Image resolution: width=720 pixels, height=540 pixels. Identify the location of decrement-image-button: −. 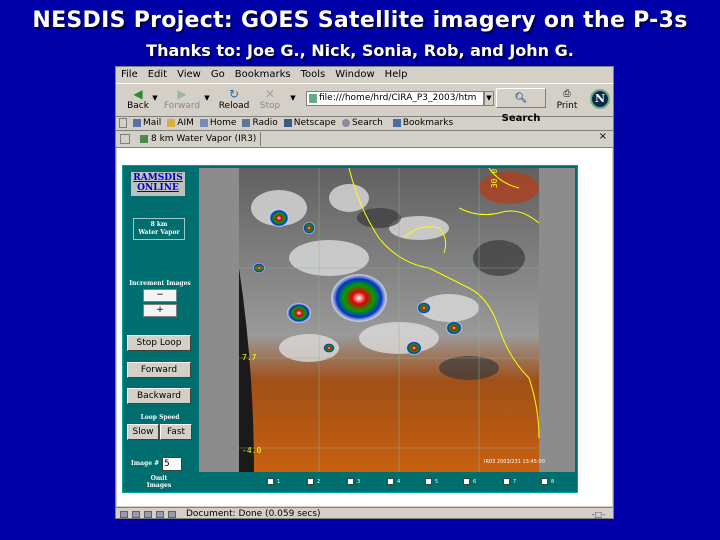
(160, 295).